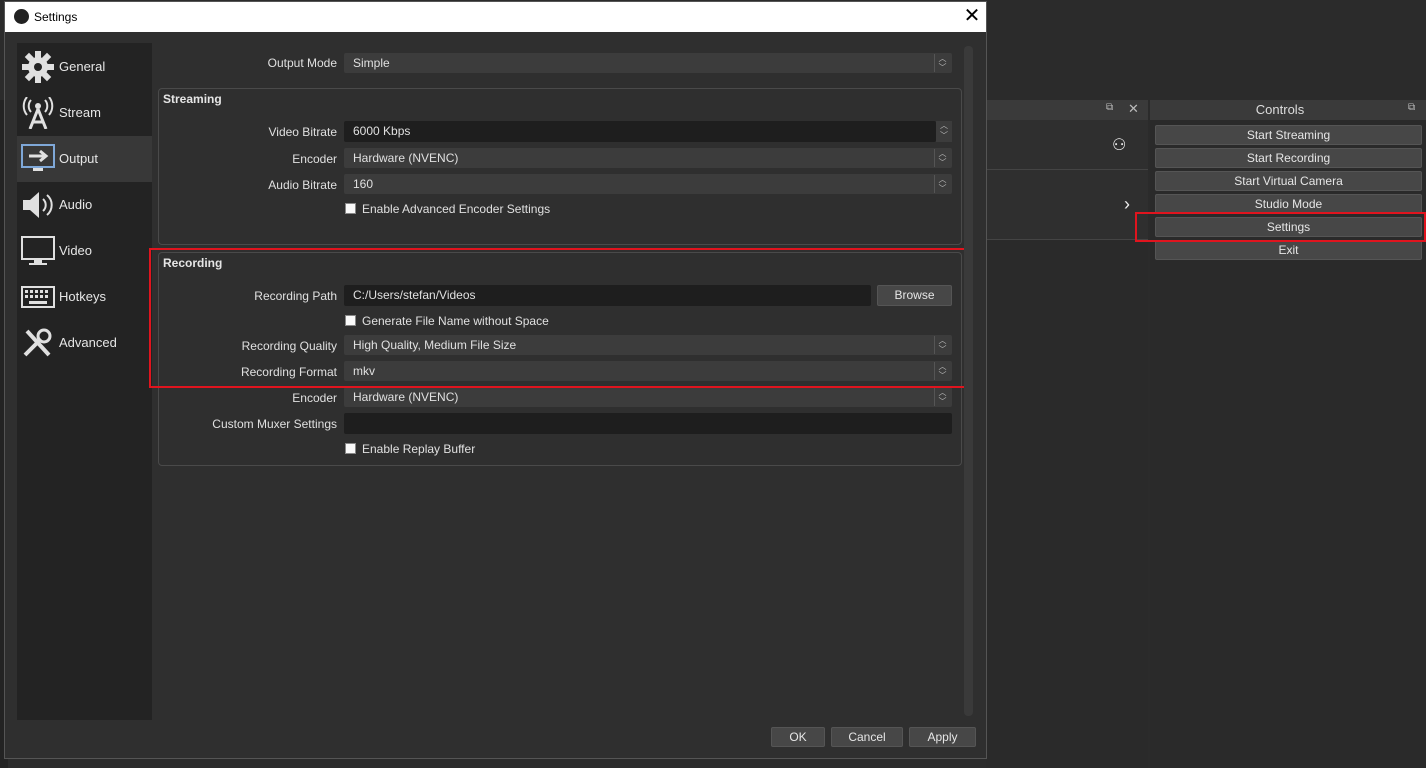 The width and height of the screenshot is (1426, 768). I want to click on output-mode-label: Output Mode, so click(302, 63).